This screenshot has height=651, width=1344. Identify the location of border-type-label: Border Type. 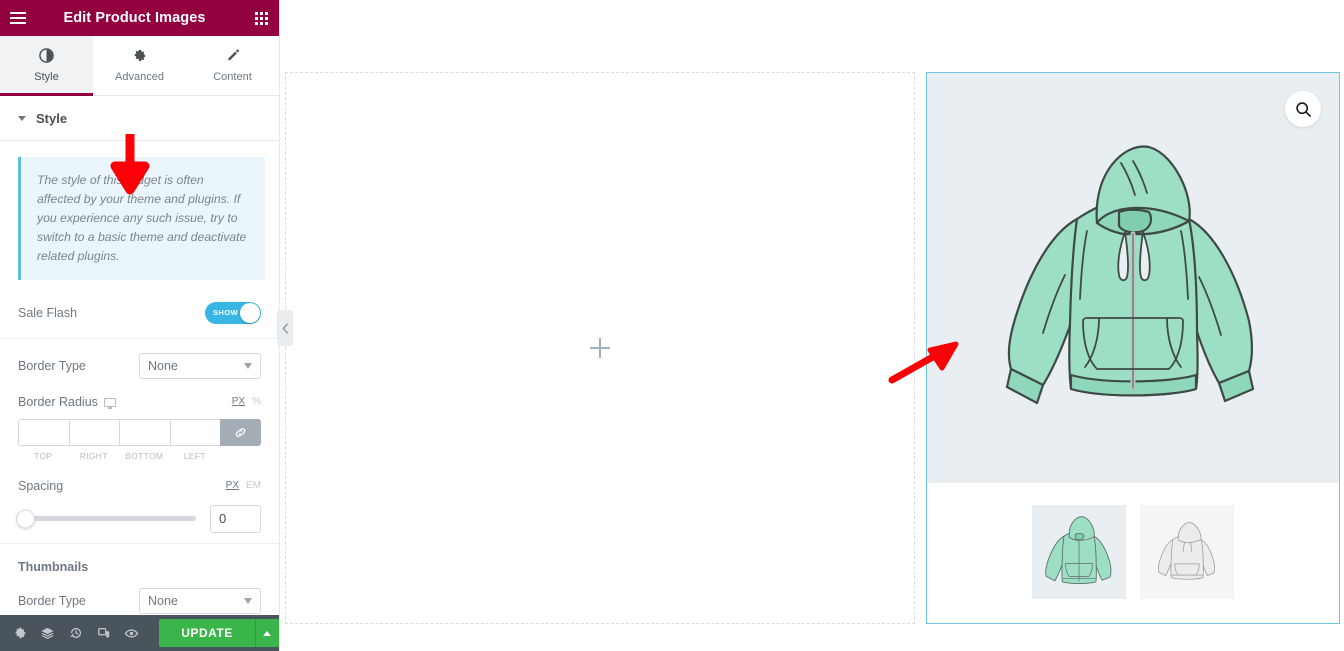
(52, 365).